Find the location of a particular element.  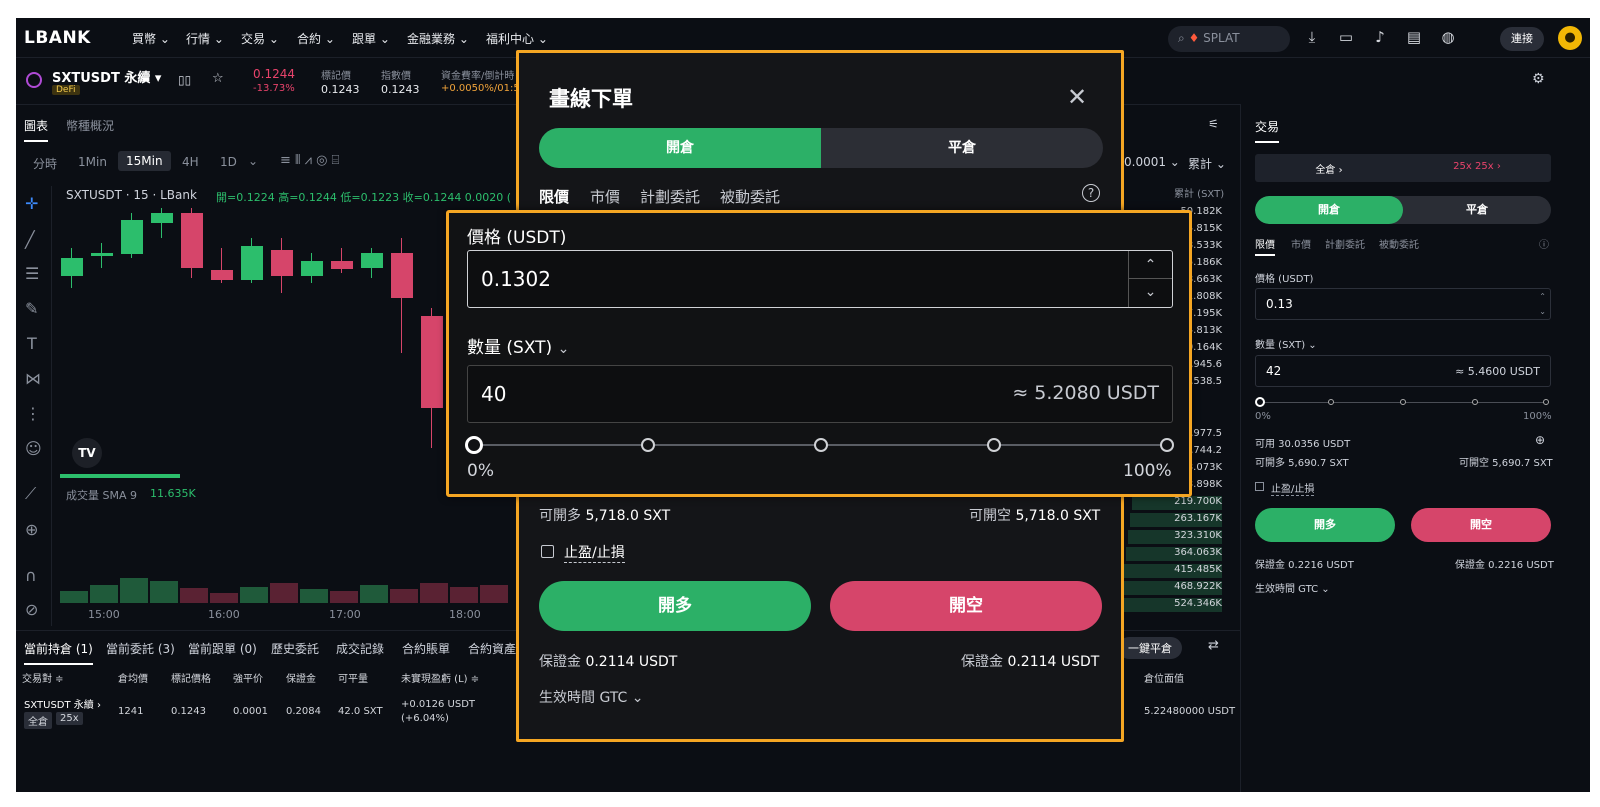

brush-icon: ✎ is located at coordinates (31, 308).